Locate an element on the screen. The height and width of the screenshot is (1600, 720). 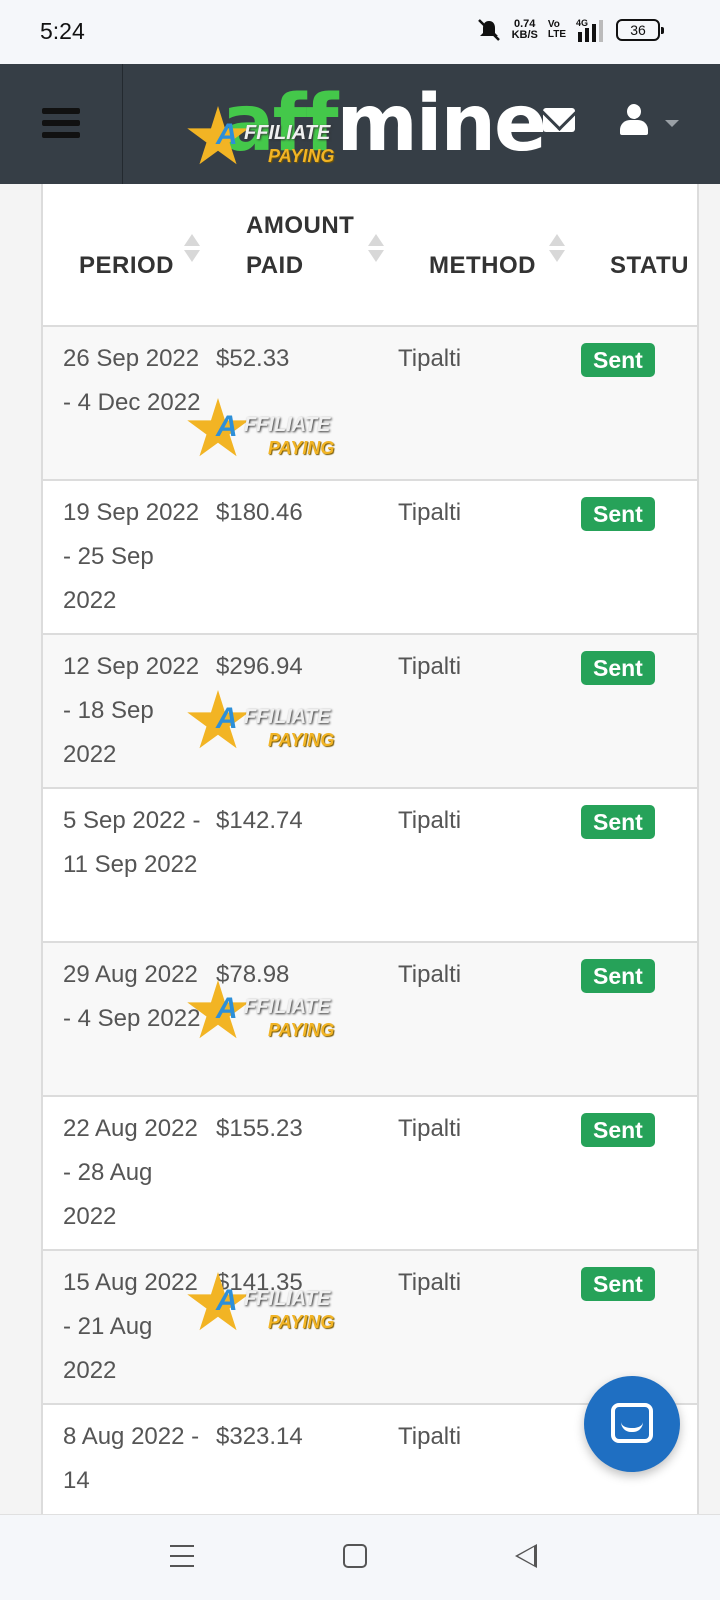
amount-cell: $155.23 is located at coordinates (259, 1128).